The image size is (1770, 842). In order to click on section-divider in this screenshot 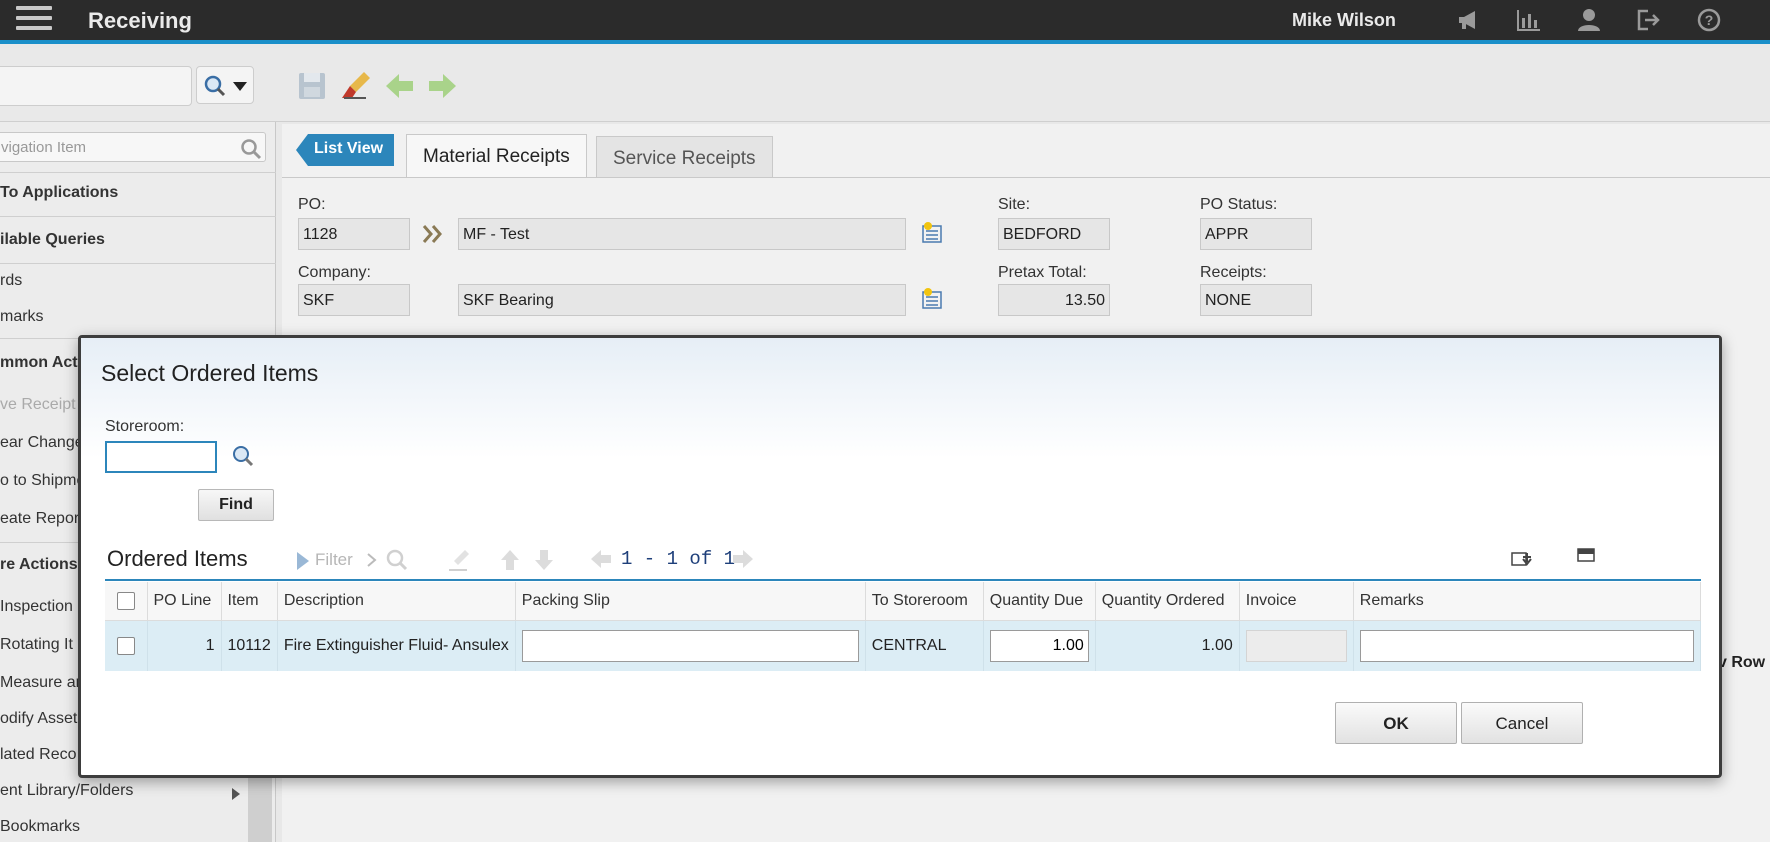, I will do `click(903, 580)`.